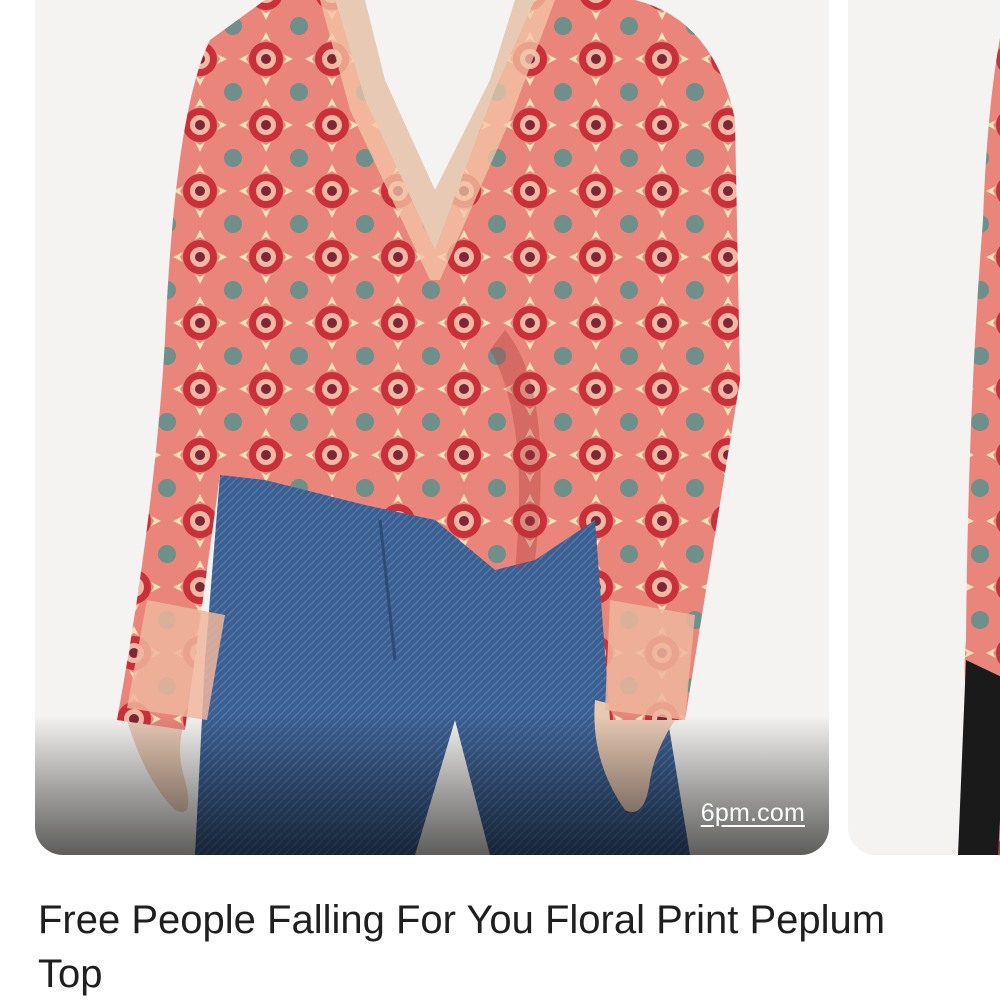 This screenshot has width=1000, height=1000. Describe the element at coordinates (432, 785) in the screenshot. I see `image-caption-gradient` at that location.